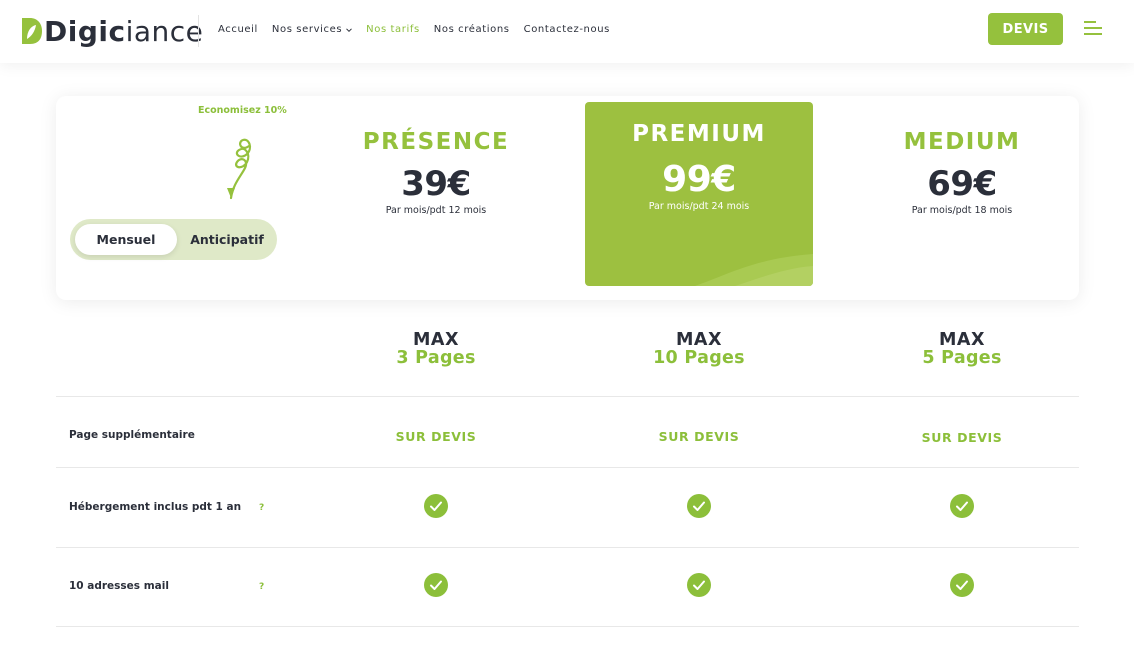 The width and height of the screenshot is (1134, 672). Describe the element at coordinates (32, 31) in the screenshot. I see `leaf-logo-icon` at that location.